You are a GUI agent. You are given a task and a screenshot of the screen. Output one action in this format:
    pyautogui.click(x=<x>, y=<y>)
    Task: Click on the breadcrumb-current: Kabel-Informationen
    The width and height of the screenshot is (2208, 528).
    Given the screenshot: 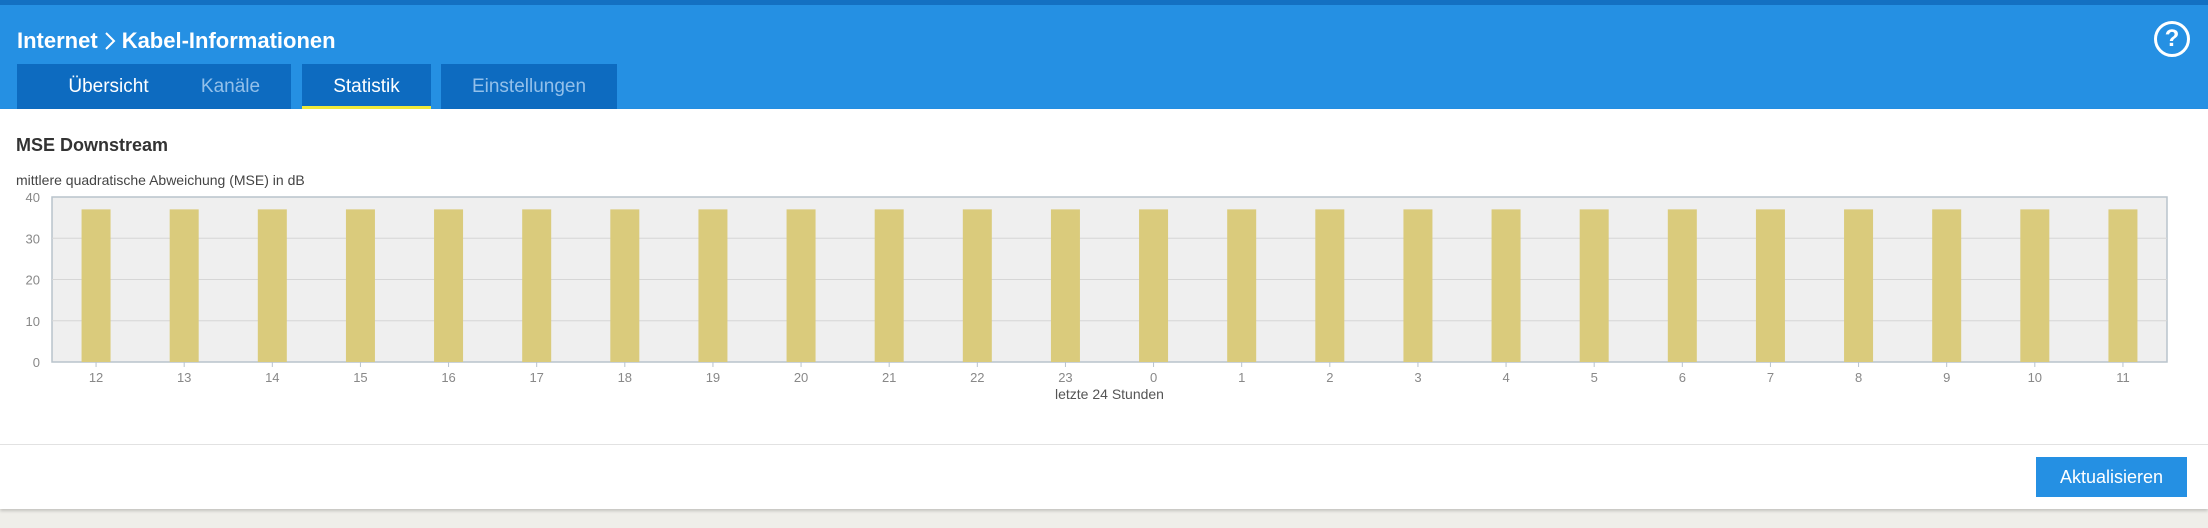 What is the action you would take?
    pyautogui.click(x=228, y=40)
    